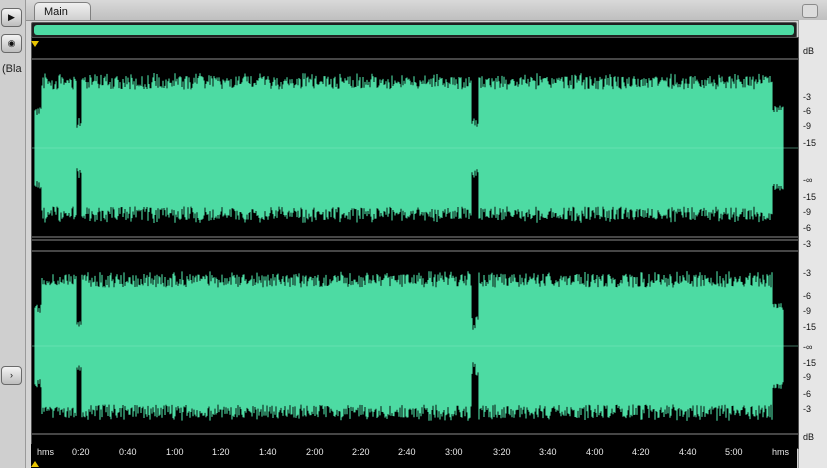  What do you see at coordinates (688, 452) in the screenshot?
I see `time-tick-label: 4:40` at bounding box center [688, 452].